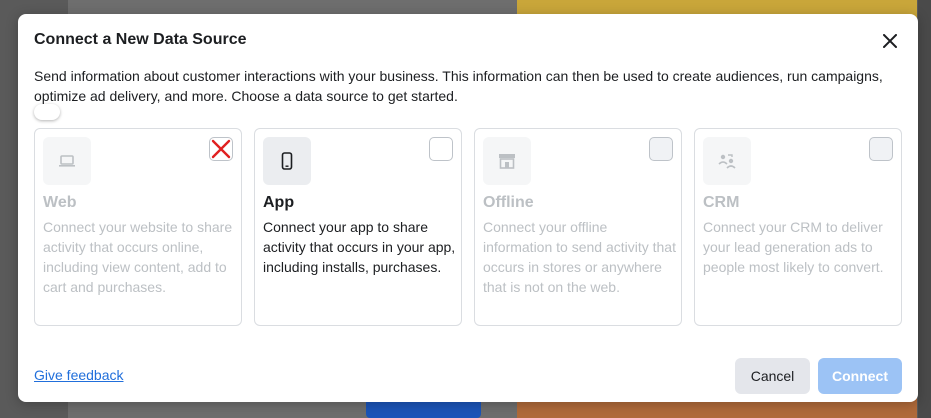  I want to click on card-icon-web, so click(67, 161).